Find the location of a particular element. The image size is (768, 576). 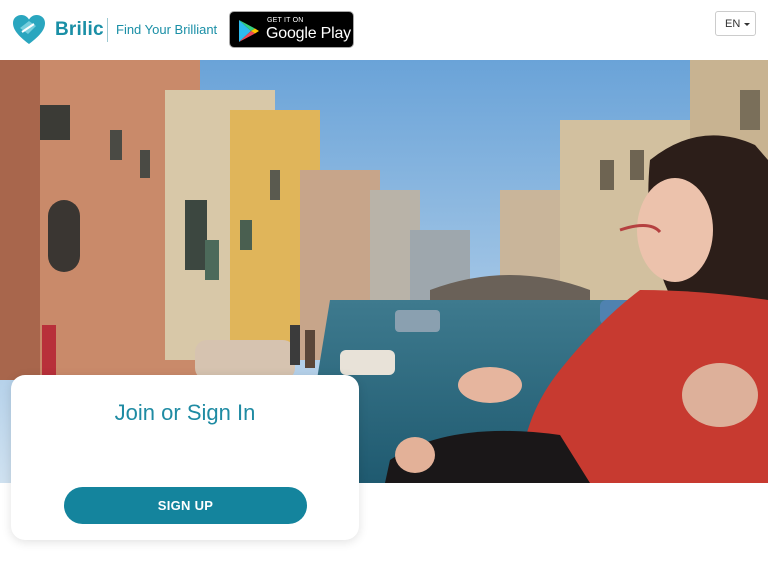

language-selector: EN is located at coordinates (735, 23).